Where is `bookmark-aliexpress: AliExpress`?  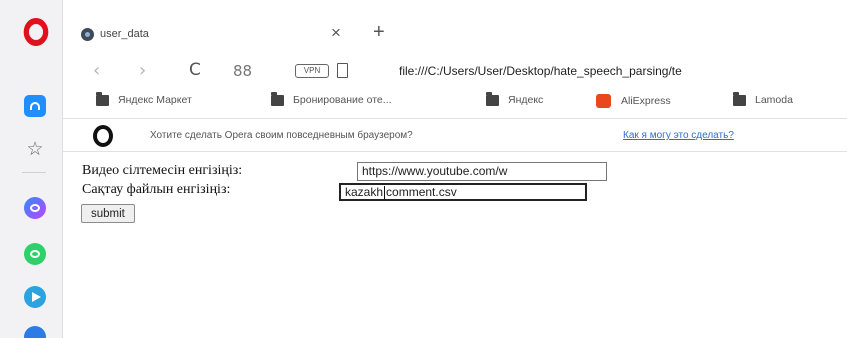 bookmark-aliexpress: AliExpress is located at coordinates (633, 101).